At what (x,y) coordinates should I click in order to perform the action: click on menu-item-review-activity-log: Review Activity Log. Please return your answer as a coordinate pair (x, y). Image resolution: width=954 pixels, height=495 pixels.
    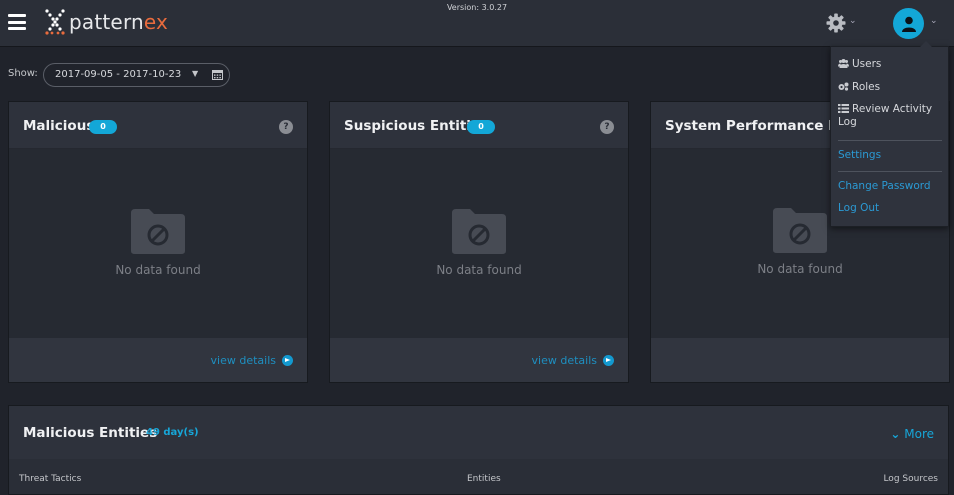
    Looking at the image, I should click on (885, 116).